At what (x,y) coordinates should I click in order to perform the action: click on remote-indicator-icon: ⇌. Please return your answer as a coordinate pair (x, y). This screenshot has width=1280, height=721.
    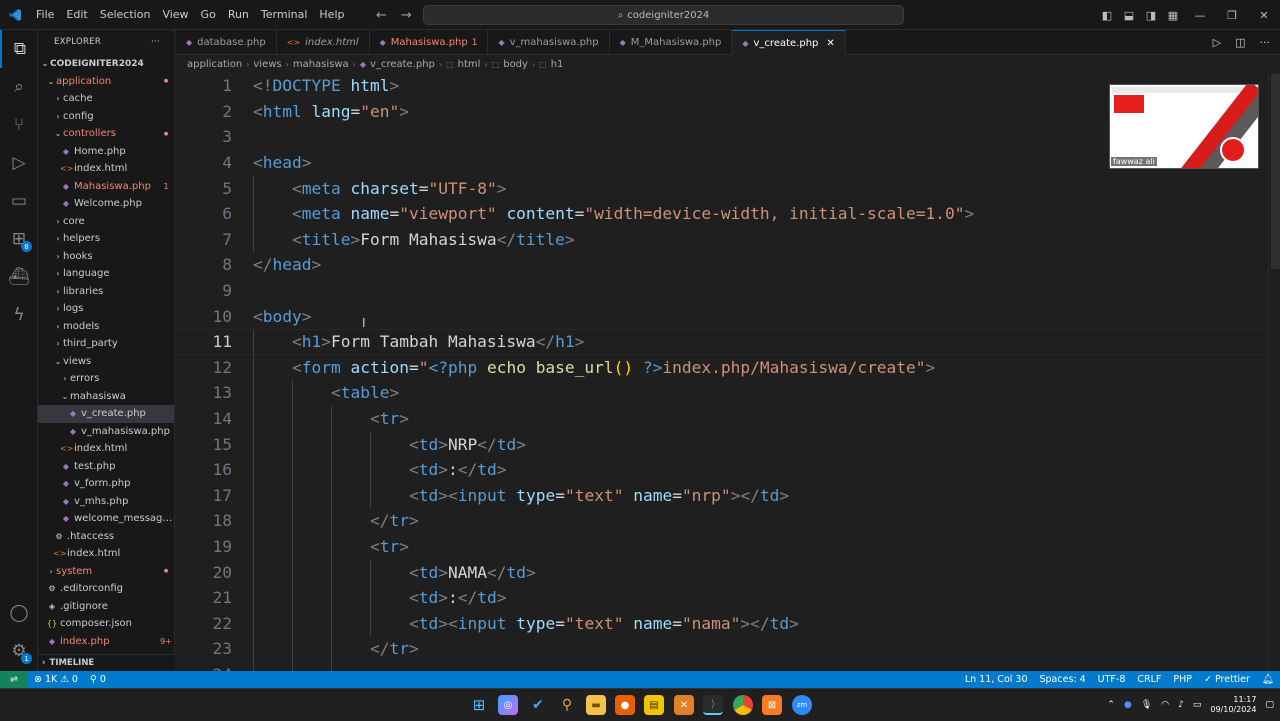
    Looking at the image, I should click on (14, 679).